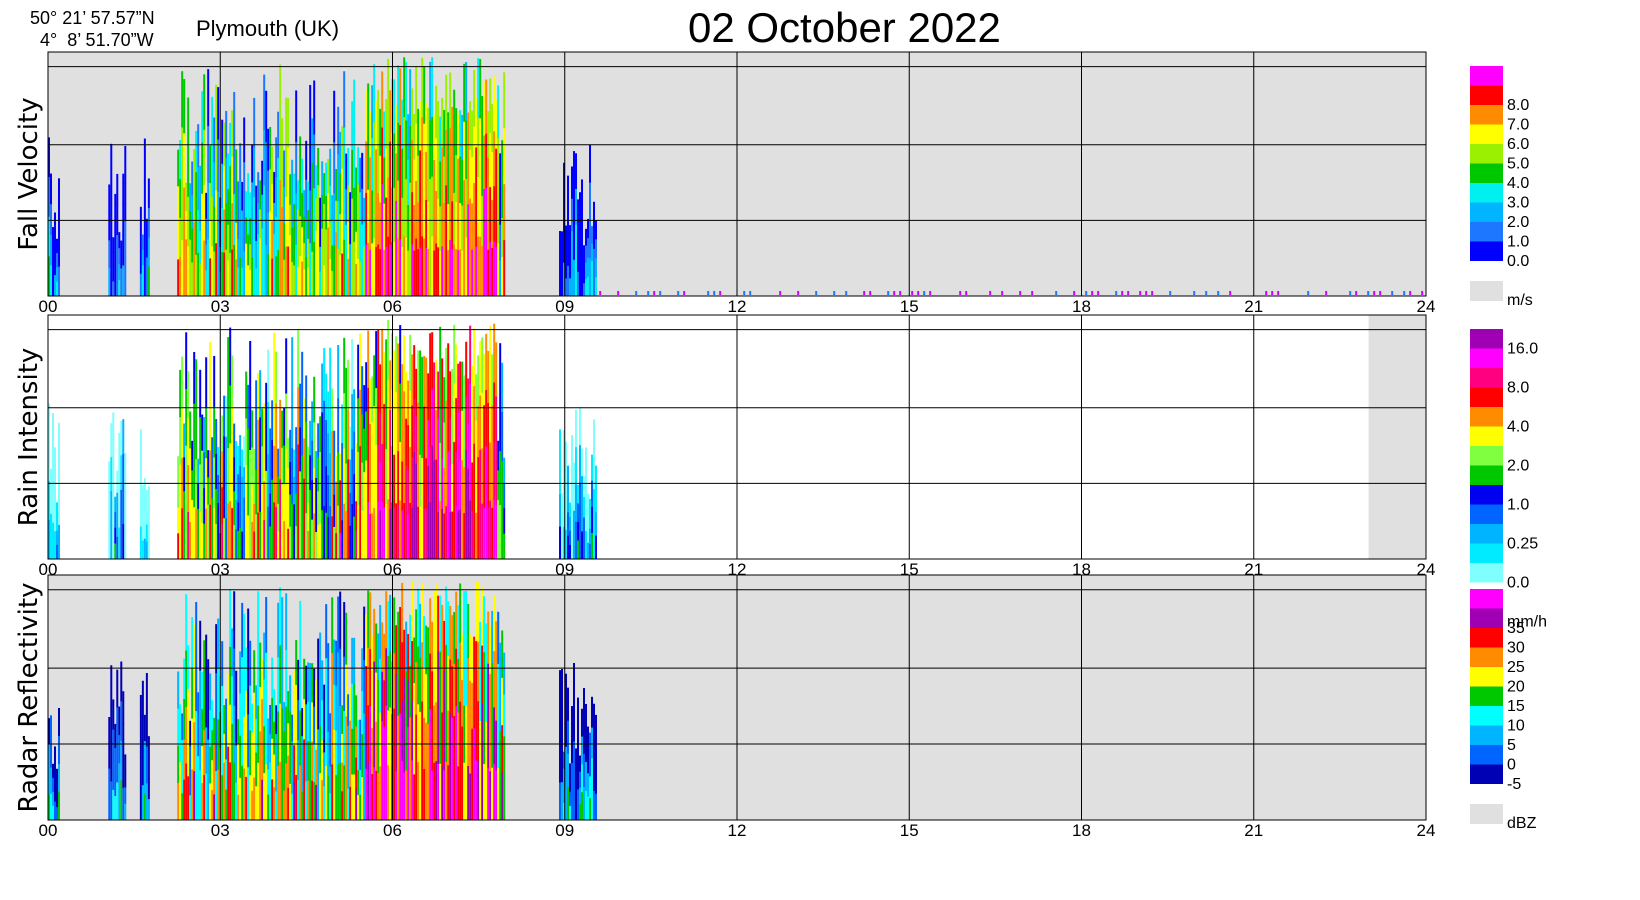  Describe the element at coordinates (1516, 706) in the screenshot. I see `colorbar-label: 15` at that location.